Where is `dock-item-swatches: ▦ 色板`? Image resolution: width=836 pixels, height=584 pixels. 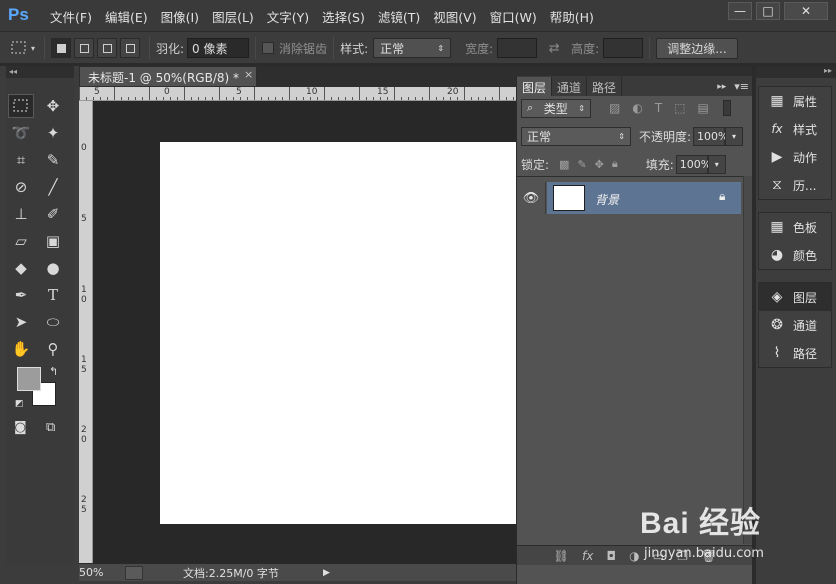 dock-item-swatches: ▦ 色板 is located at coordinates (795, 227).